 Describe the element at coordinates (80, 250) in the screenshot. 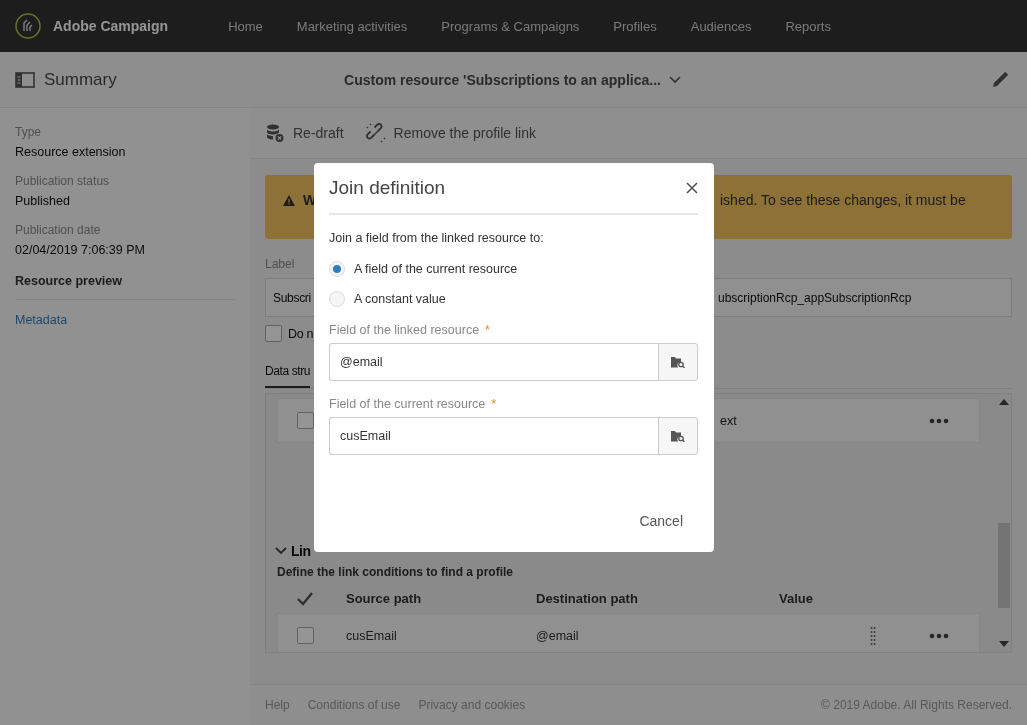

I see `field-value: 02/04/2019 7:06:39 PM` at that location.